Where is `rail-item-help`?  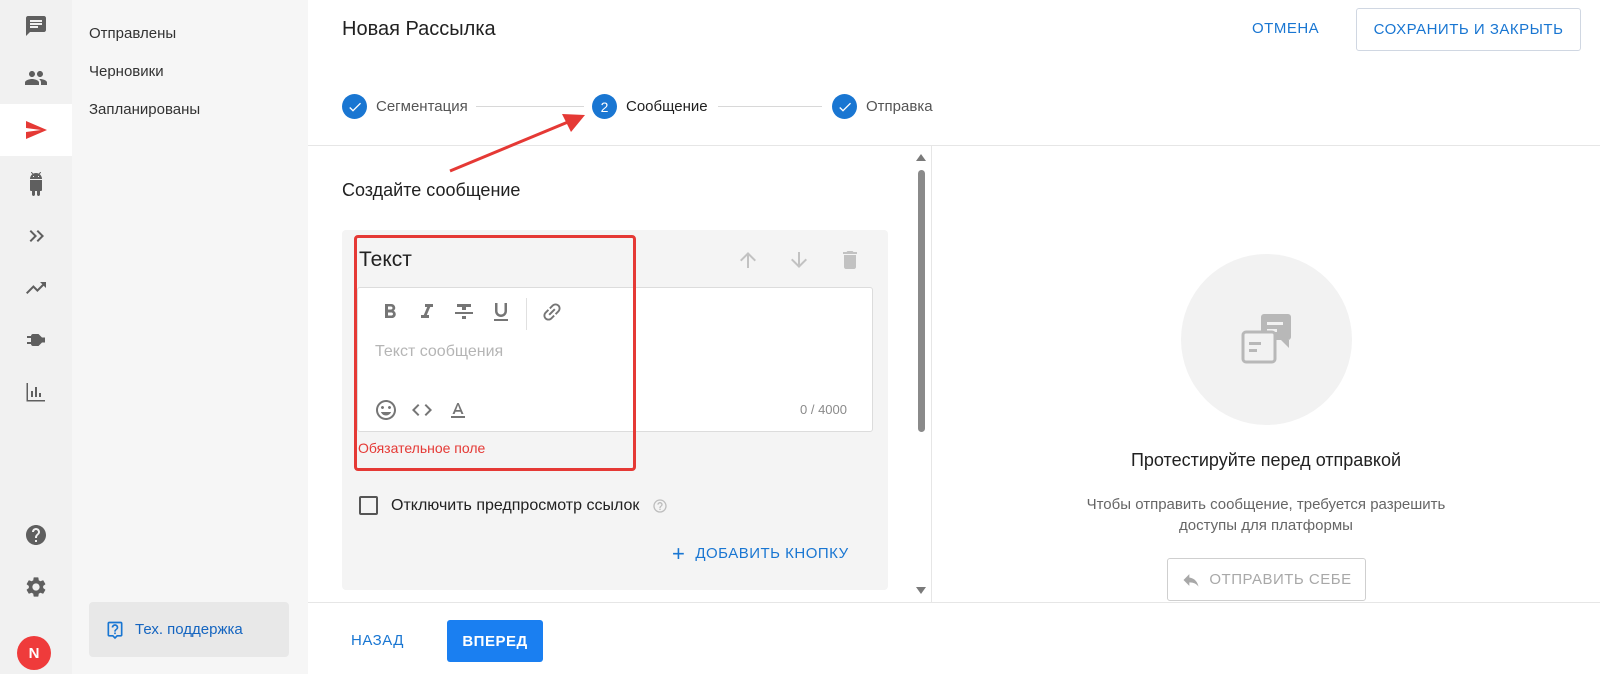 rail-item-help is located at coordinates (36, 535).